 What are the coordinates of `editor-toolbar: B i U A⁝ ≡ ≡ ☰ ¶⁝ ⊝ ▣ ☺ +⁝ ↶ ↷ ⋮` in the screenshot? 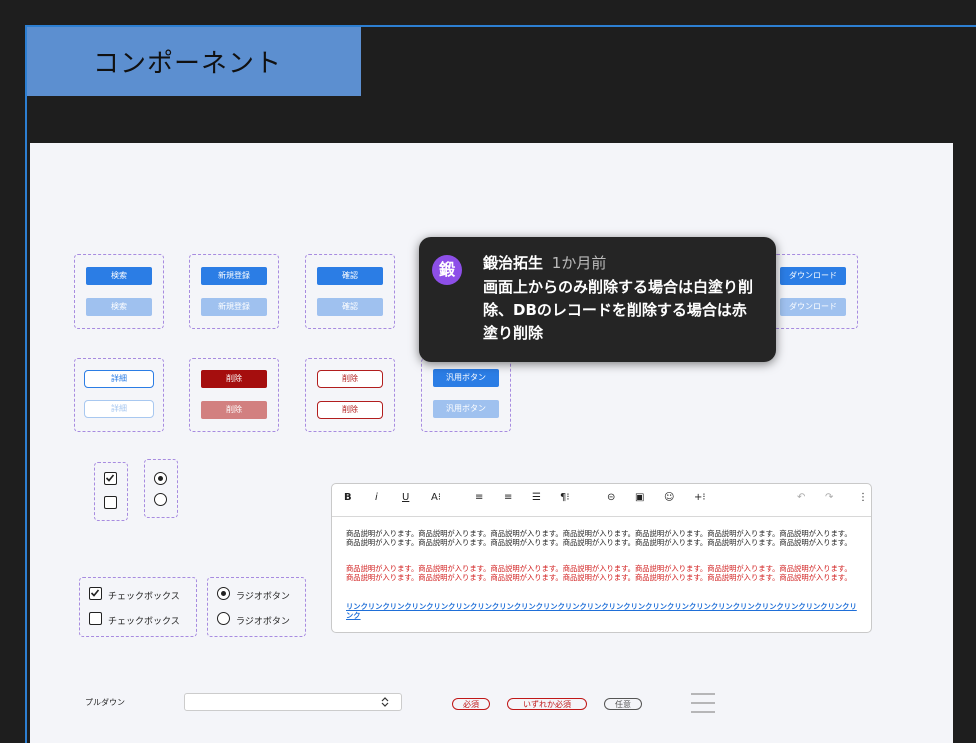 It's located at (601, 500).